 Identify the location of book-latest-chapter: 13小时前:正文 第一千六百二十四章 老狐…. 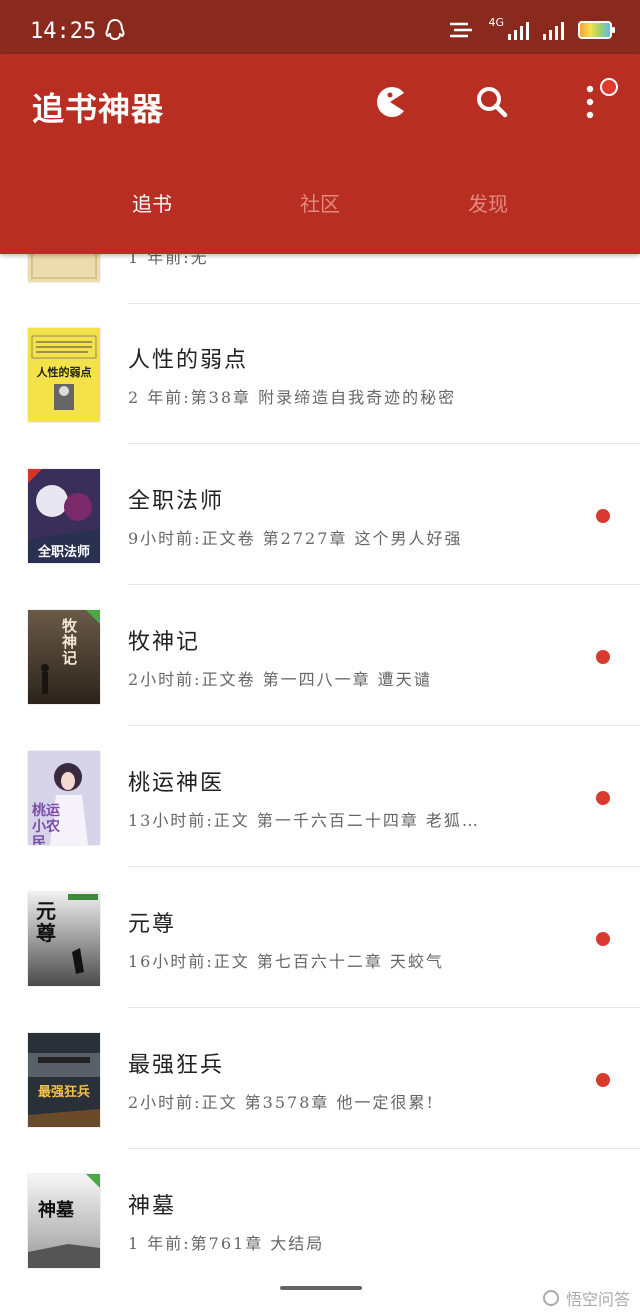
(304, 820).